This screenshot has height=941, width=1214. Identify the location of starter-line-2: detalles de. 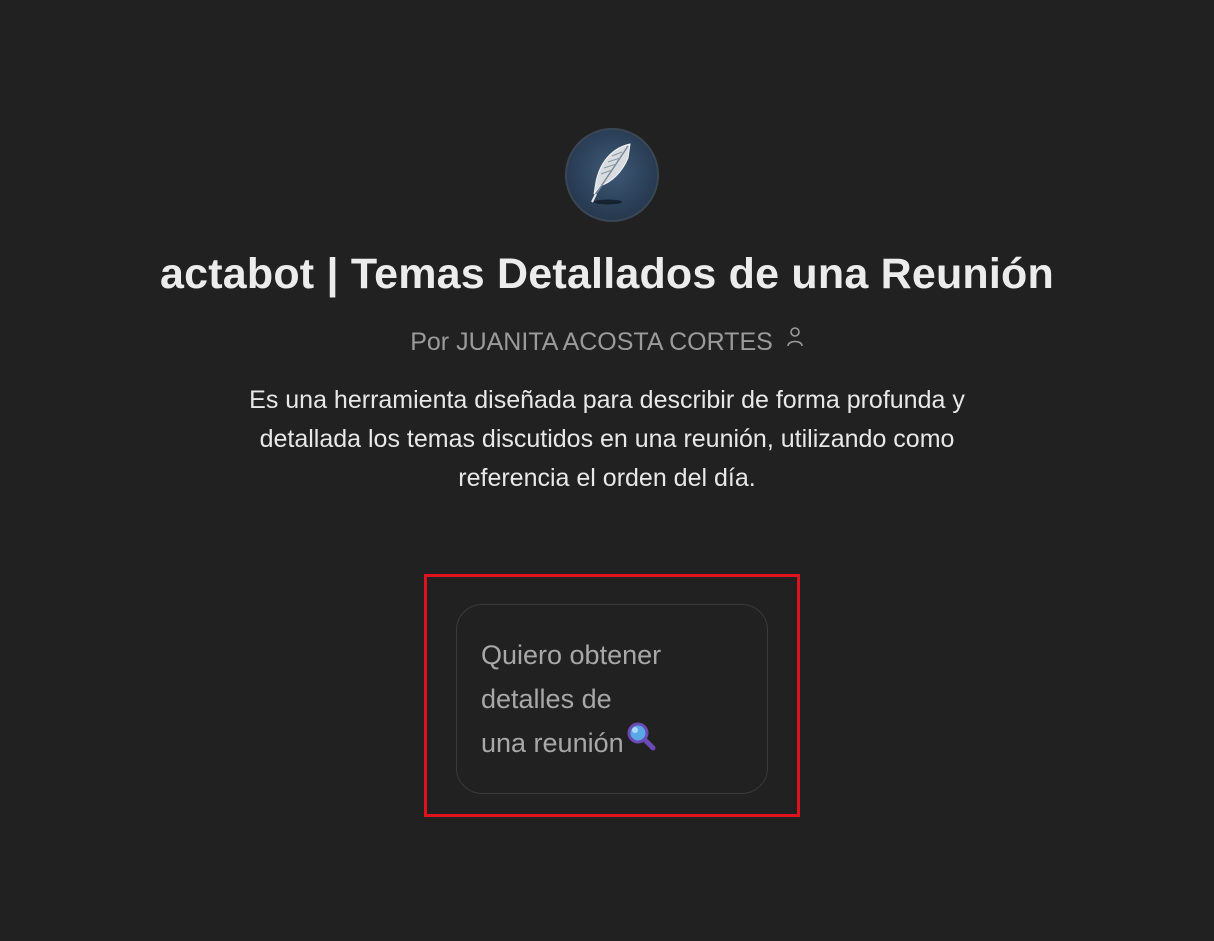
(546, 699).